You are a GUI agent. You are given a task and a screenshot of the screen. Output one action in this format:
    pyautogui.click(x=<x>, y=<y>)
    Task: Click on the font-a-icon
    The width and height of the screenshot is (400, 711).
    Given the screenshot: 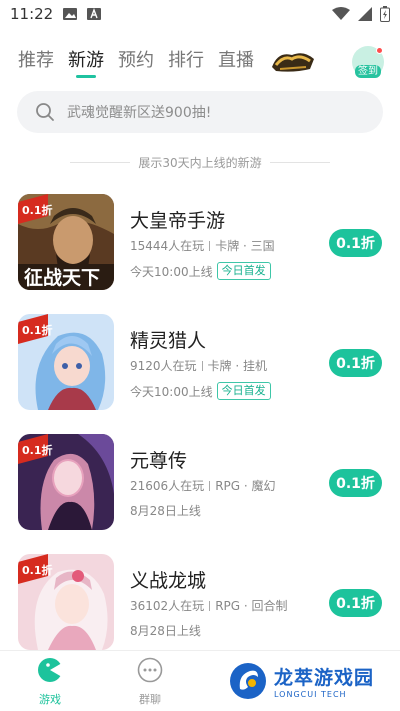 What is the action you would take?
    pyautogui.click(x=94, y=14)
    